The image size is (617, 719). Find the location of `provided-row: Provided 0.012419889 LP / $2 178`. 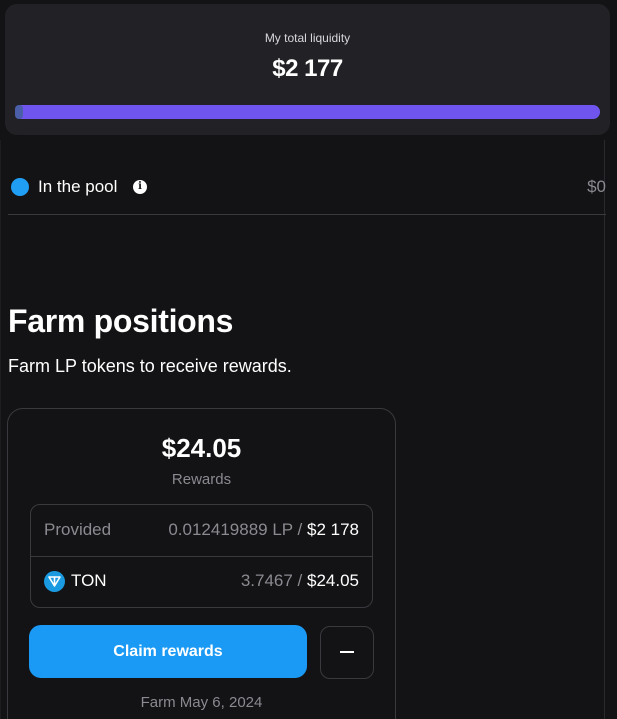

provided-row: Provided 0.012419889 LP / $2 178 is located at coordinates (201, 531).